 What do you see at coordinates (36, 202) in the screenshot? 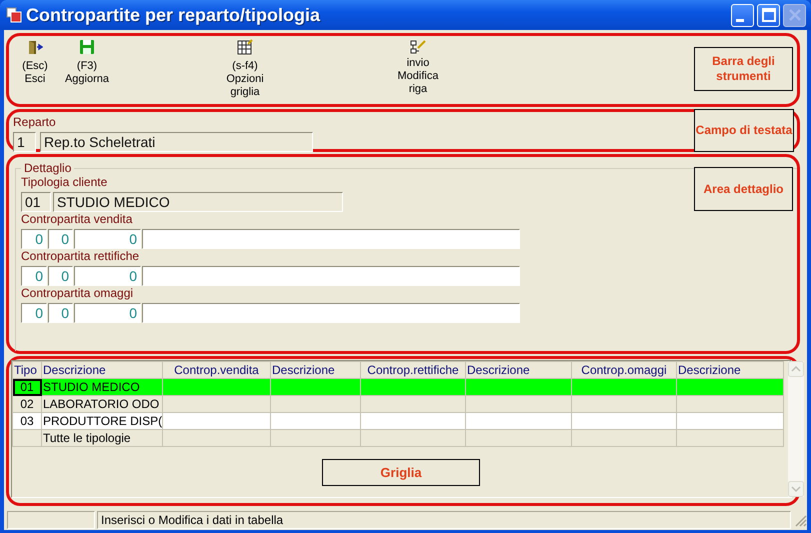
I see `code-field: 01` at bounding box center [36, 202].